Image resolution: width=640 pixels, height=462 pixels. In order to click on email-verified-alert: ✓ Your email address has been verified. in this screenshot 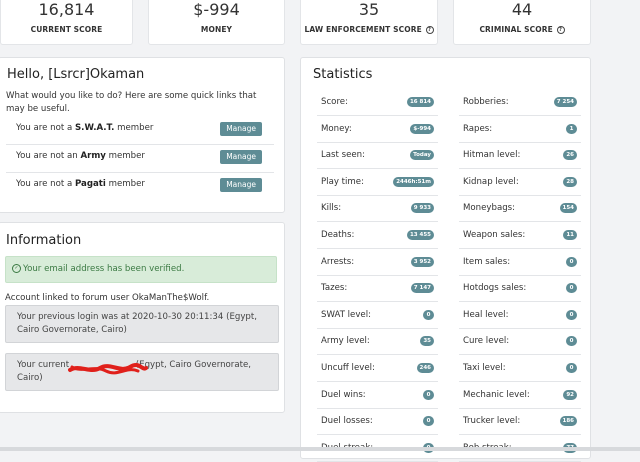, I will do `click(141, 269)`.